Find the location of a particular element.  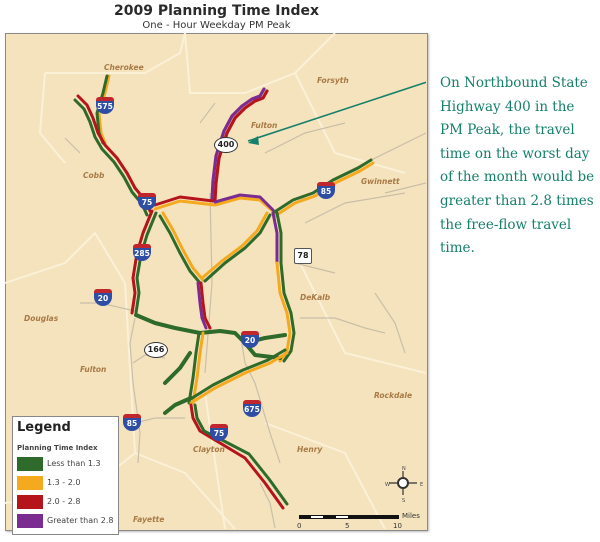

state-route-shield-icon: 400 is located at coordinates (226, 145).